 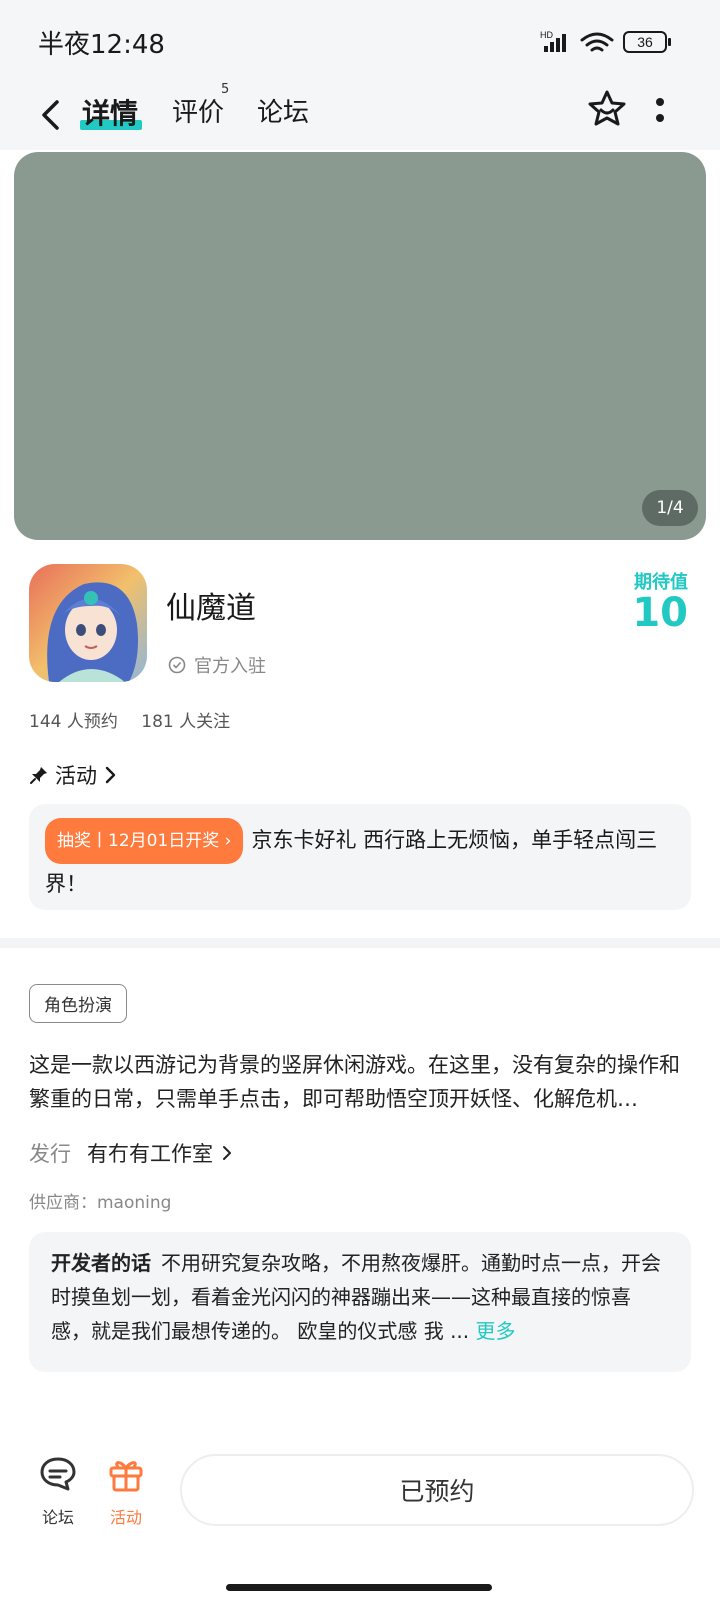 I want to click on gift-icon, so click(x=126, y=1476).